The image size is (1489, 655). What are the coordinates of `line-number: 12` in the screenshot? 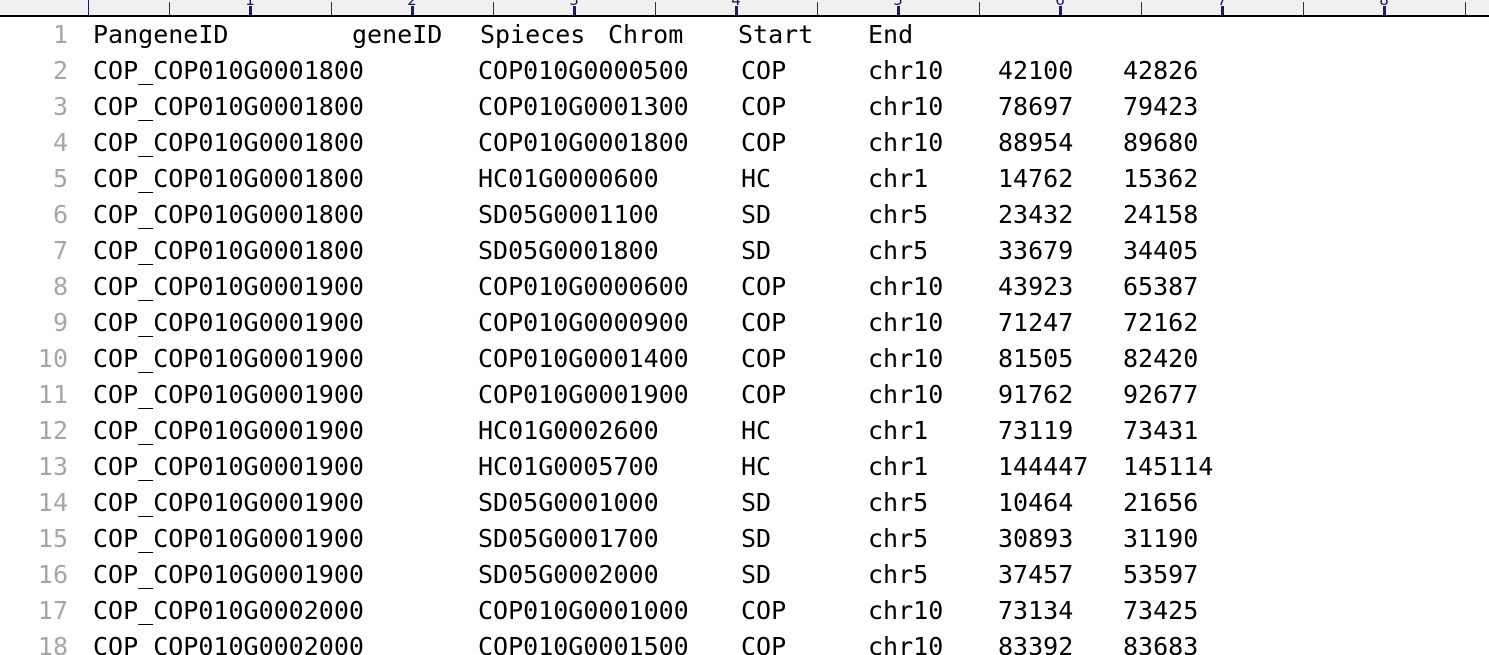 It's located at (52, 430).